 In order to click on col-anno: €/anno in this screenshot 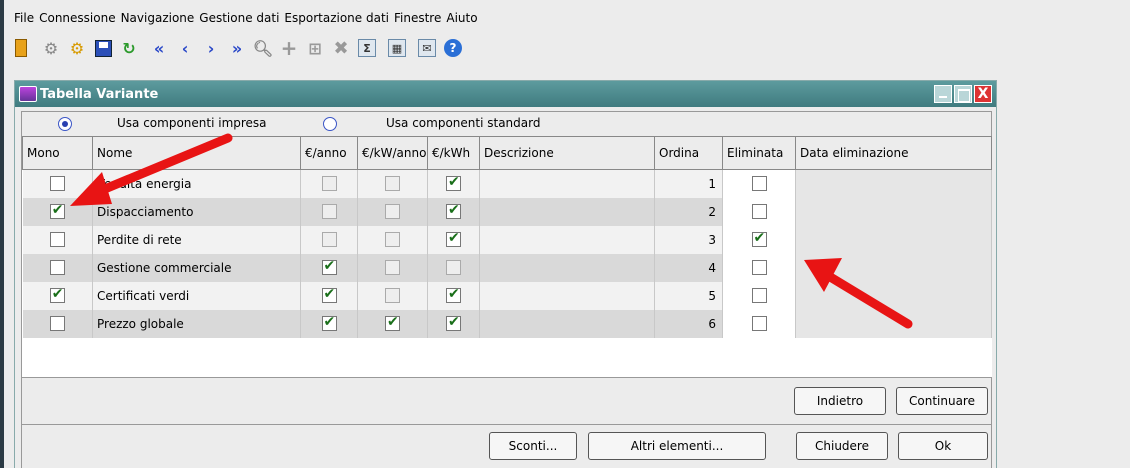, I will do `click(329, 153)`.